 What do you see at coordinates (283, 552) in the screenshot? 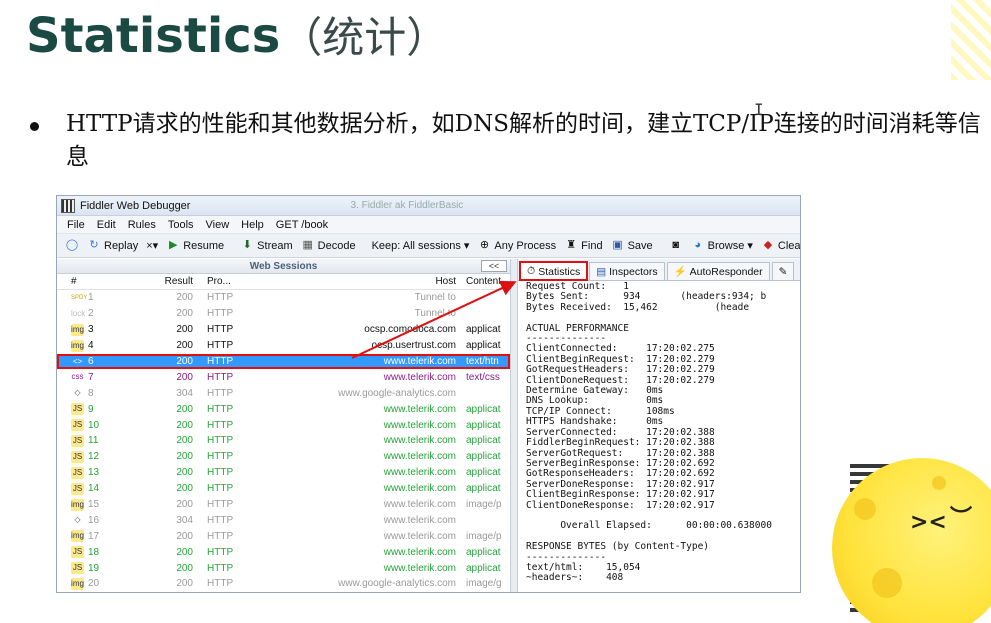
I see `session-row: JS 18 200 HTTP www.telerik.com applicat` at bounding box center [283, 552].